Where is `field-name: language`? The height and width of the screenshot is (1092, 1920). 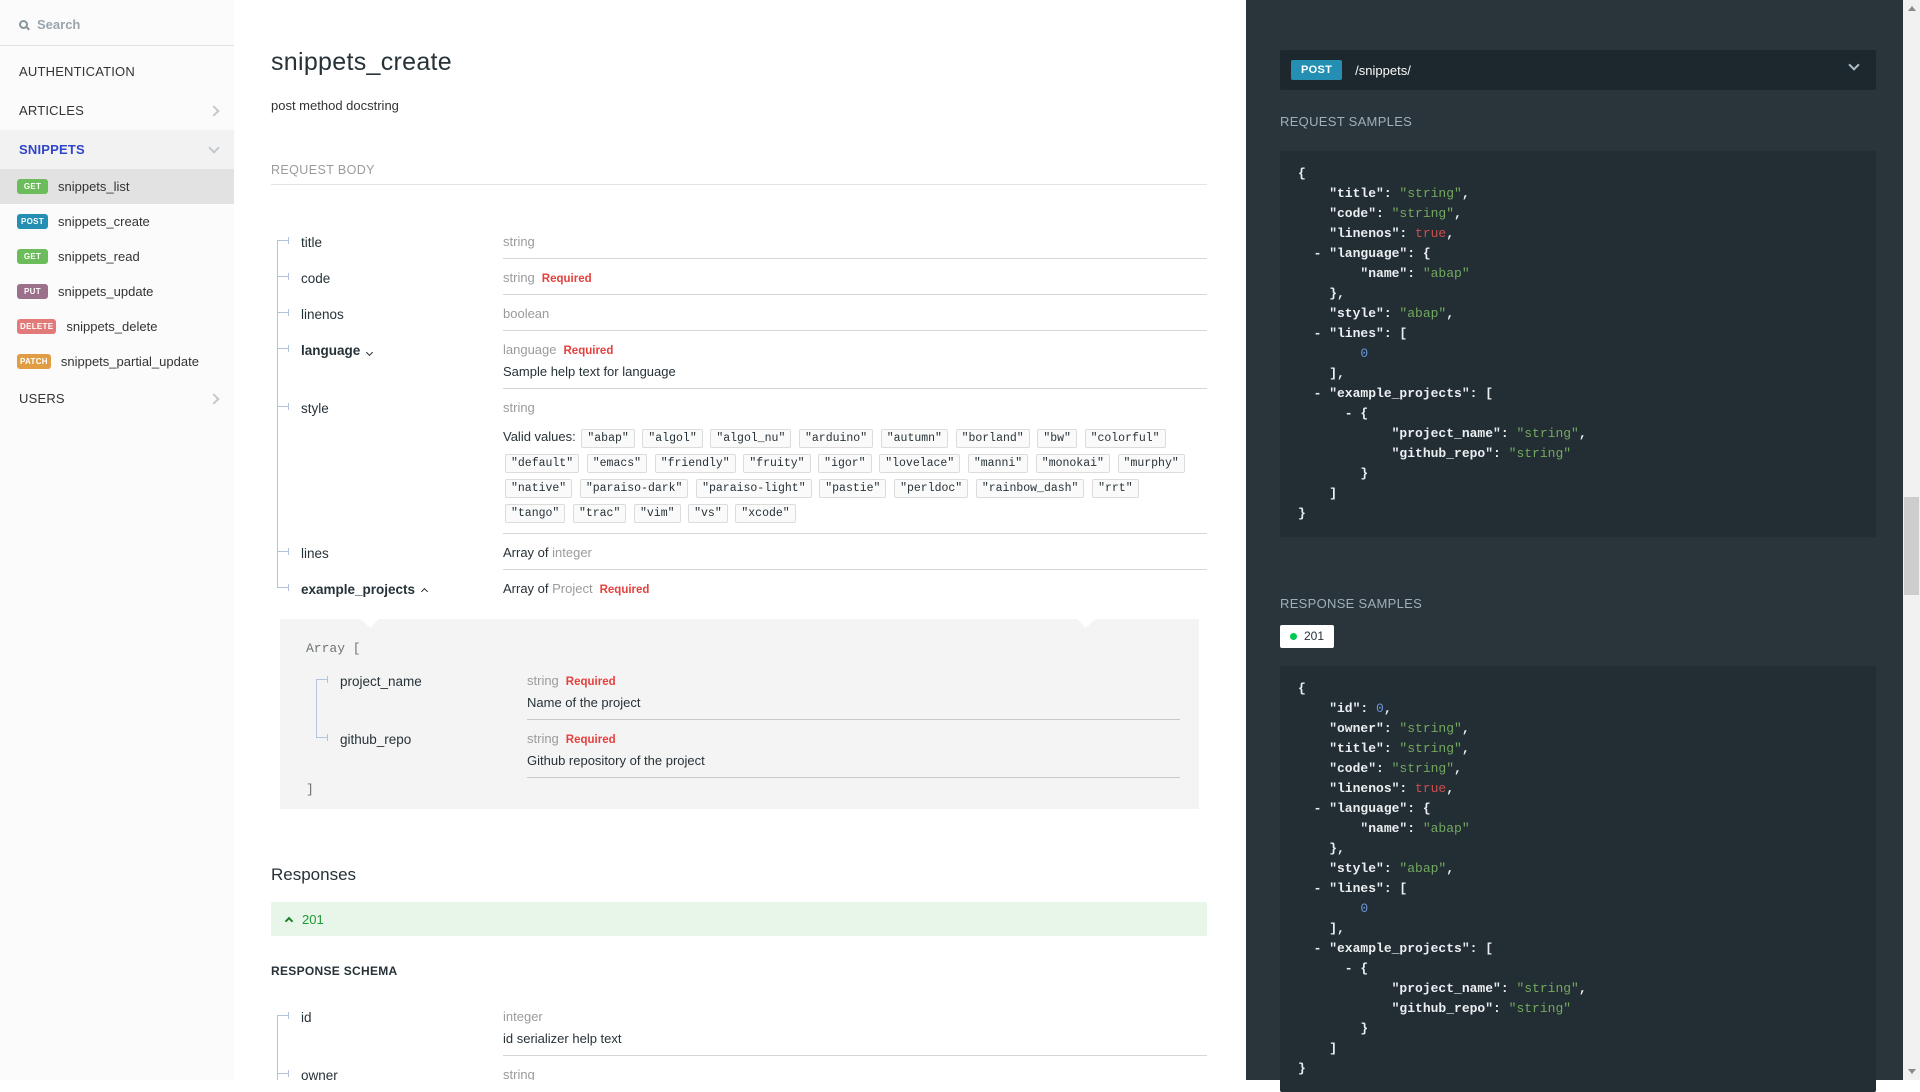
field-name: language is located at coordinates (387, 360).